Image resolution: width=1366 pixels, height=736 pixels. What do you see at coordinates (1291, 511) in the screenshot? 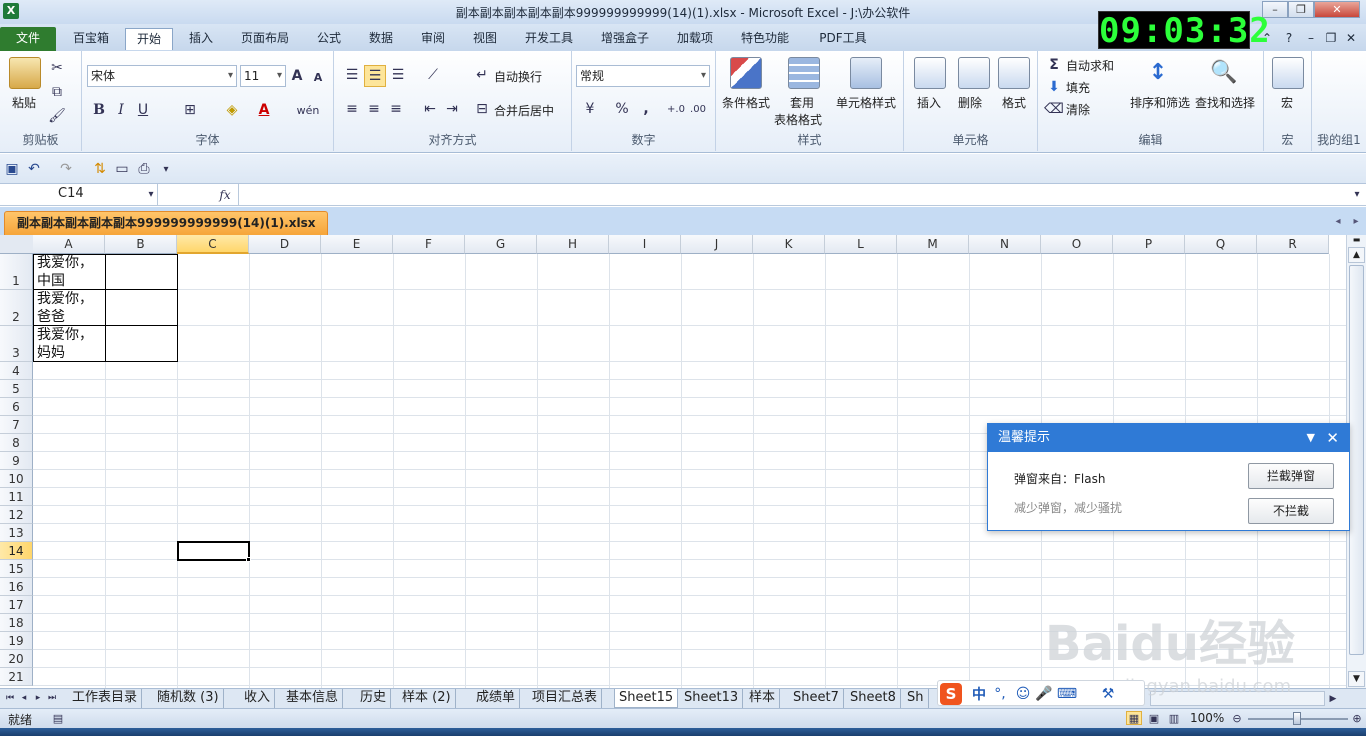
I see `dont-block-button: 不拦截` at bounding box center [1291, 511].